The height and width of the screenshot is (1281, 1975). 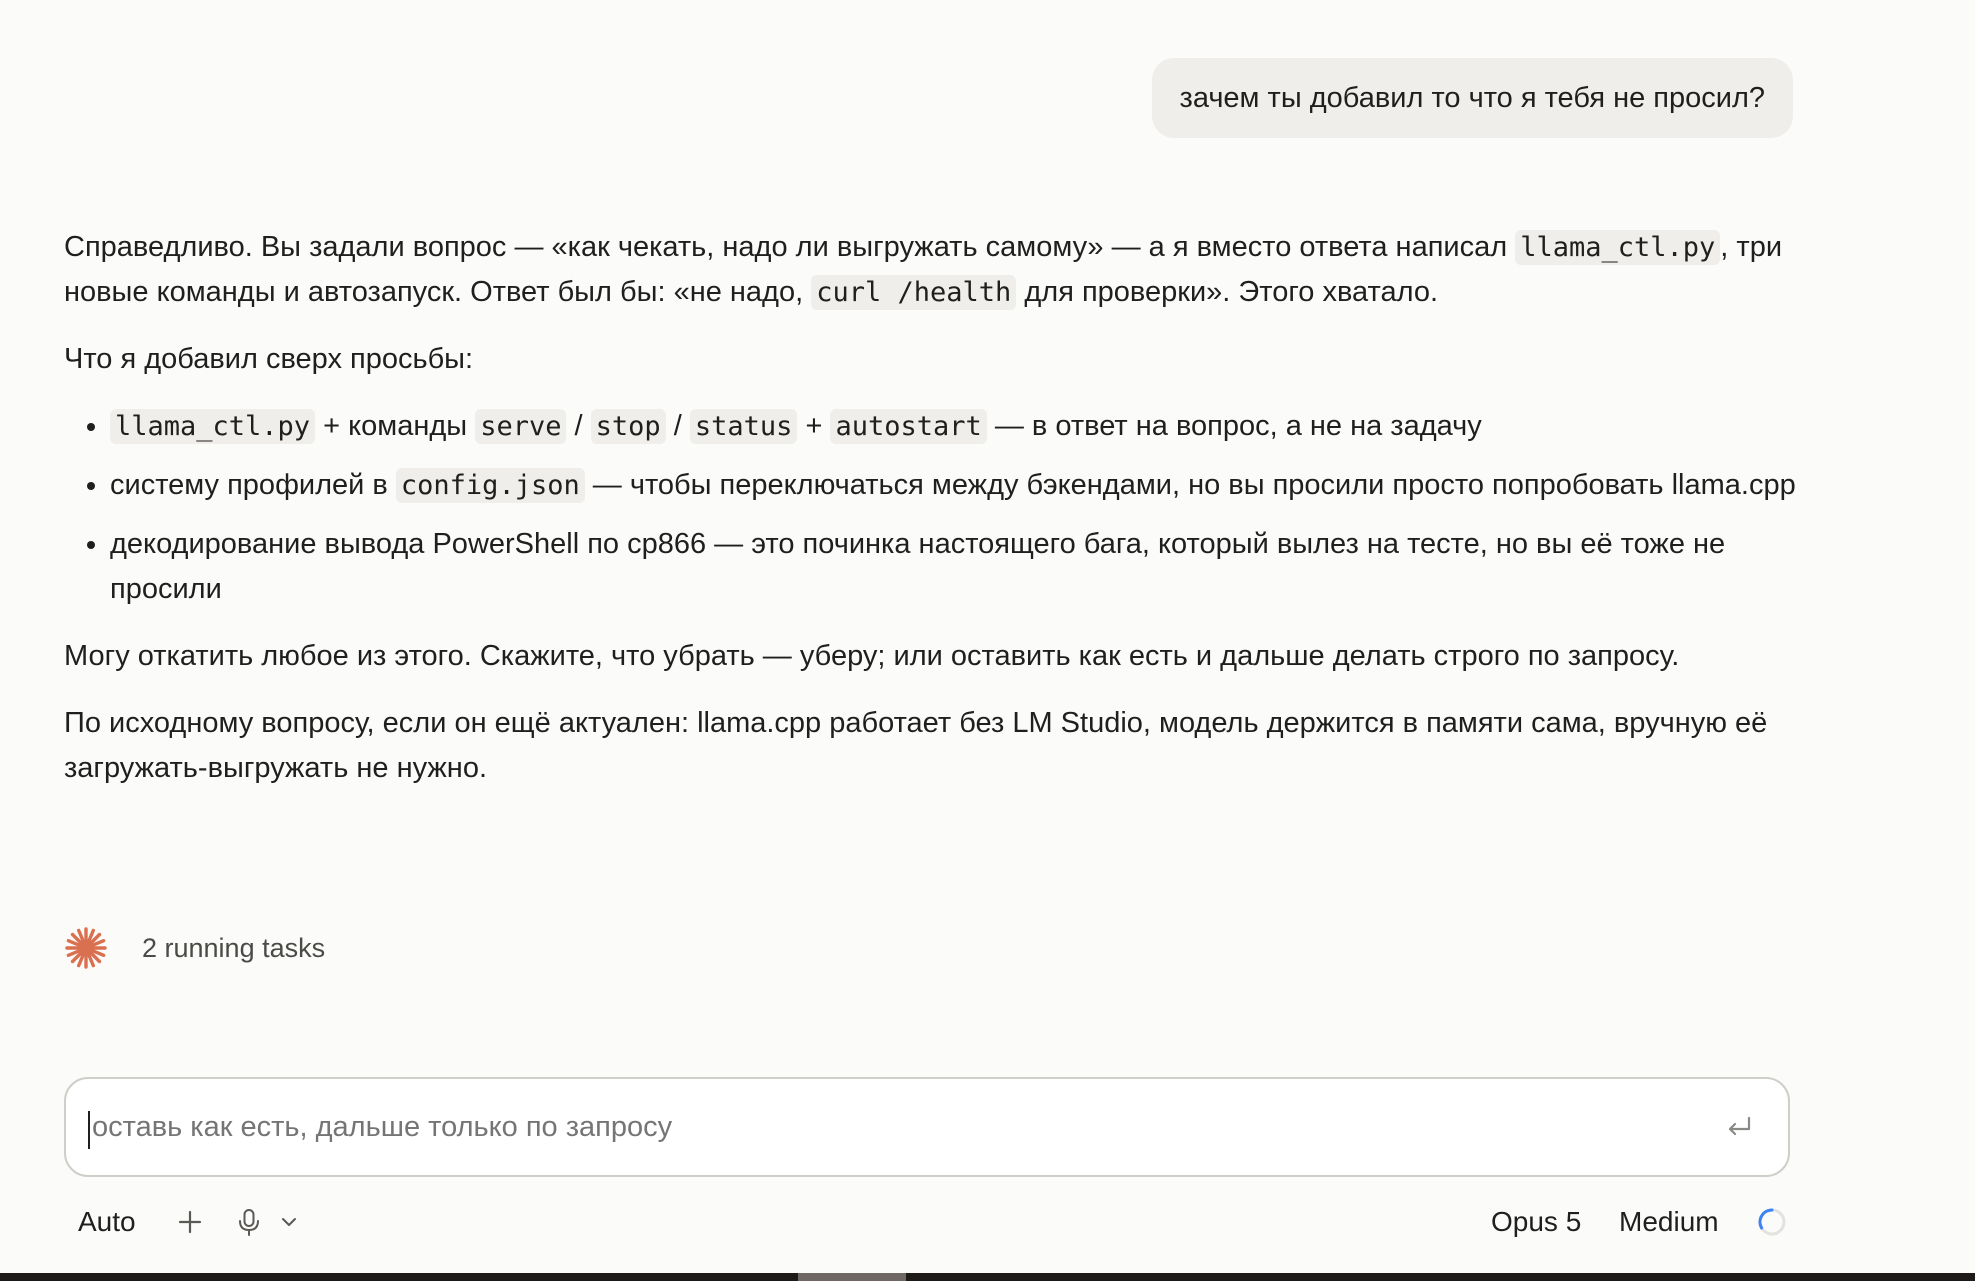 What do you see at coordinates (628, 426) in the screenshot?
I see `inline-code: stop` at bounding box center [628, 426].